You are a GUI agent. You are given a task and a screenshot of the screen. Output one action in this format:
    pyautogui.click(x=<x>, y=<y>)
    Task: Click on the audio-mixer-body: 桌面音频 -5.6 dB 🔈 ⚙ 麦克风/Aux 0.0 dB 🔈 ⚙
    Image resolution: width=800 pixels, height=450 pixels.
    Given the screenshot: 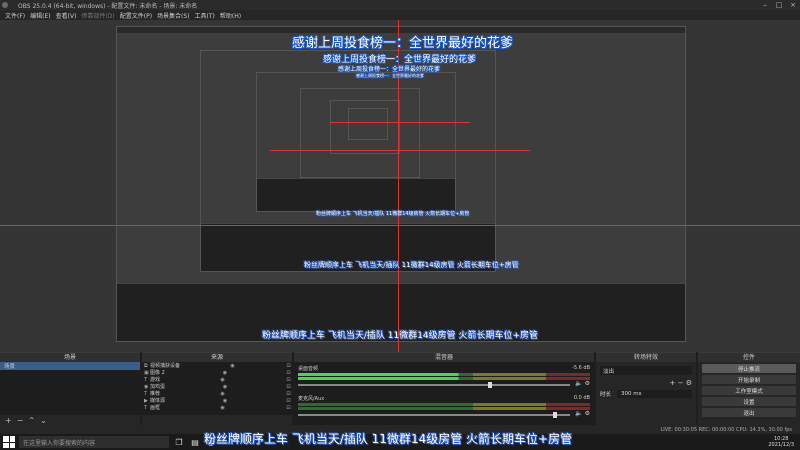 What is the action you would take?
    pyautogui.click(x=444, y=393)
    